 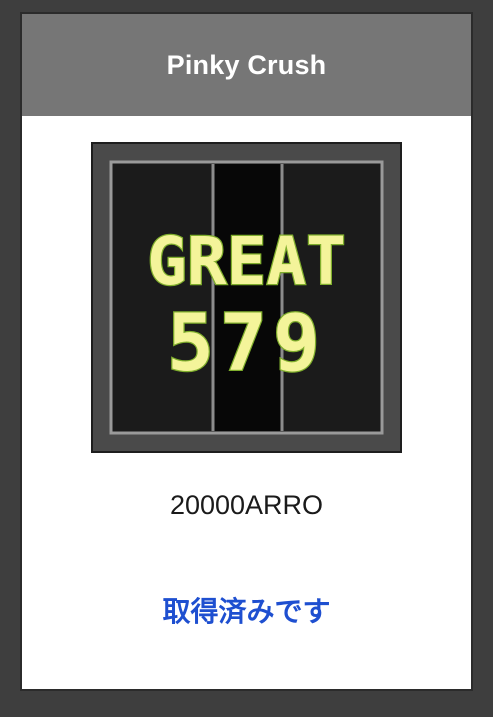 What do you see at coordinates (246, 610) in the screenshot?
I see `acquired-status-button: 取得済みです` at bounding box center [246, 610].